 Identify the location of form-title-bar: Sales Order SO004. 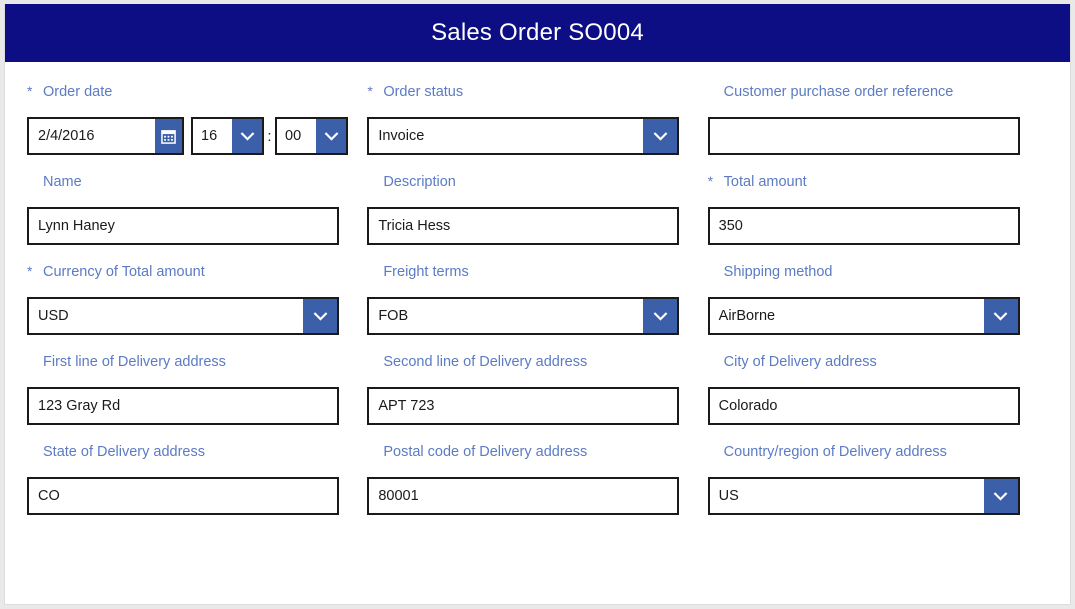
(537, 33).